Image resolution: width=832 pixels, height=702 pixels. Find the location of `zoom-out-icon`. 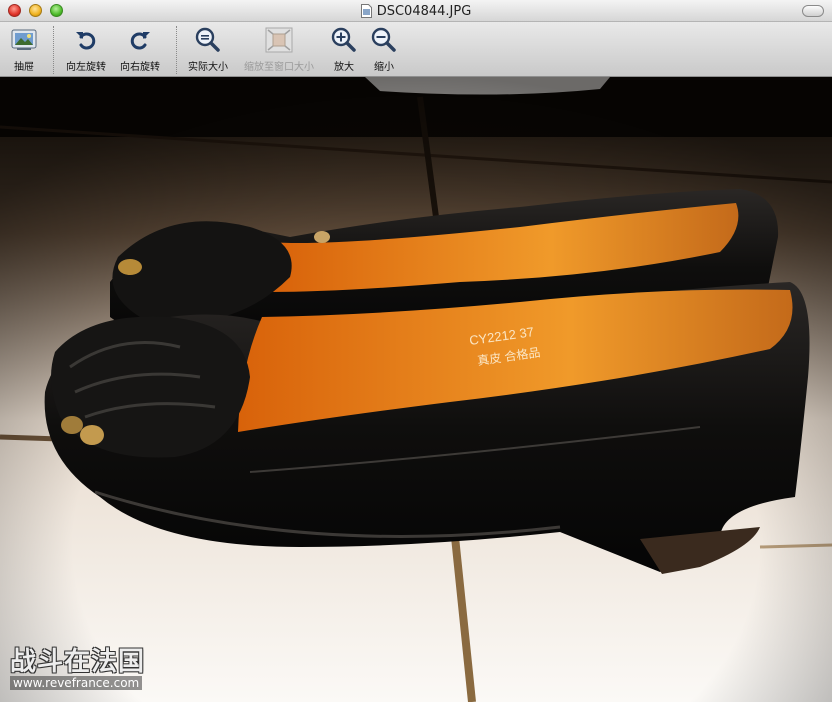

zoom-out-icon is located at coordinates (384, 40).